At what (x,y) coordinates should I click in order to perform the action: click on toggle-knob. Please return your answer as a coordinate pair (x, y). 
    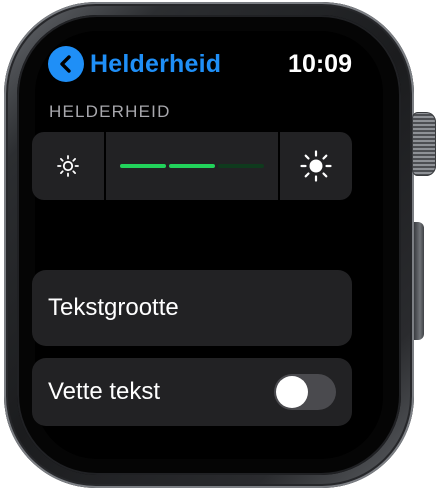
    Looking at the image, I should click on (292, 392).